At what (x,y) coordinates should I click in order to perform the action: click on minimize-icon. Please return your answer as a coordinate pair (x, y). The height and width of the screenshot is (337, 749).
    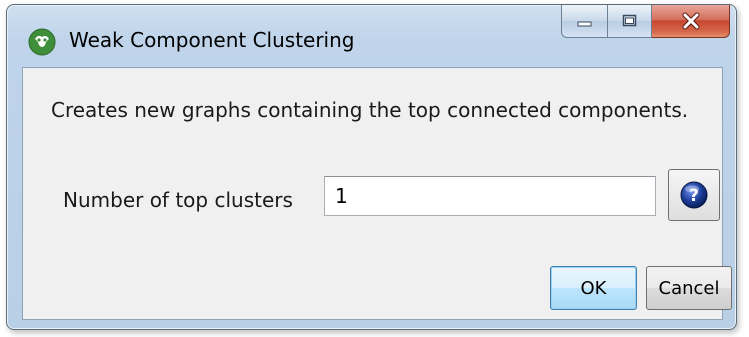
    Looking at the image, I should click on (584, 24).